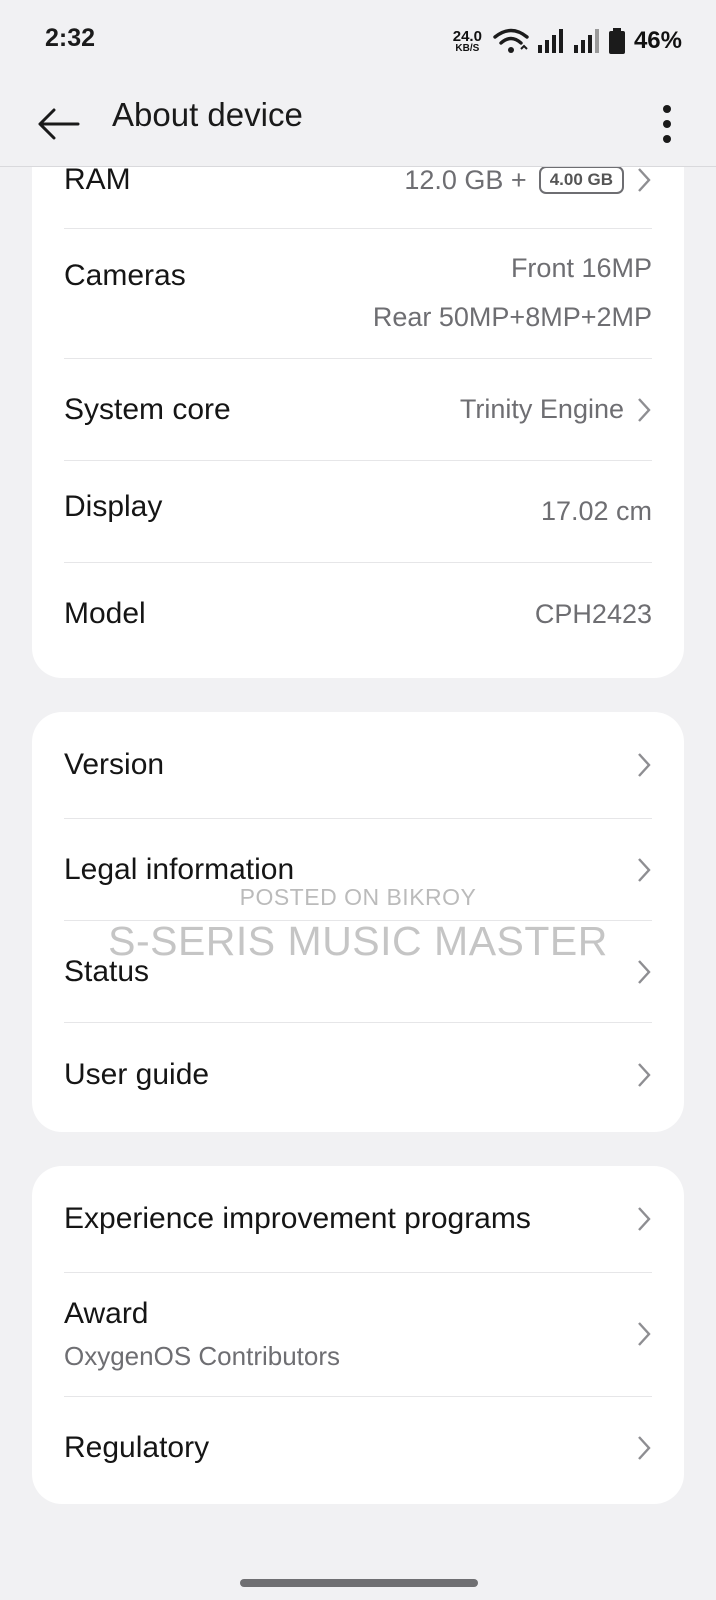 The width and height of the screenshot is (716, 1600). Describe the element at coordinates (358, 41) in the screenshot. I see `status-bar: 2:32 24.0 KB/S 46%` at that location.